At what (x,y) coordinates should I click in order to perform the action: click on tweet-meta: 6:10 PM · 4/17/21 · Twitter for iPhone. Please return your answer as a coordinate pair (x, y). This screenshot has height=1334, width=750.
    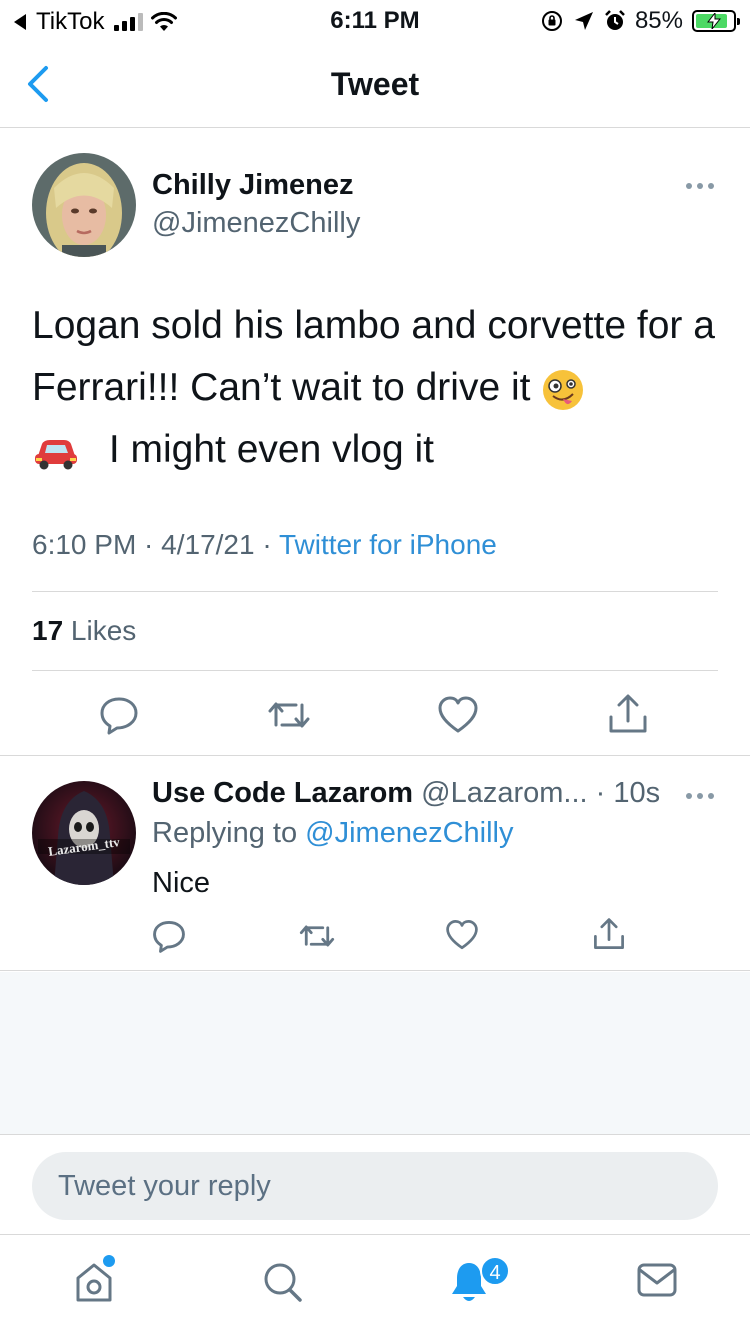
    Looking at the image, I should click on (264, 545).